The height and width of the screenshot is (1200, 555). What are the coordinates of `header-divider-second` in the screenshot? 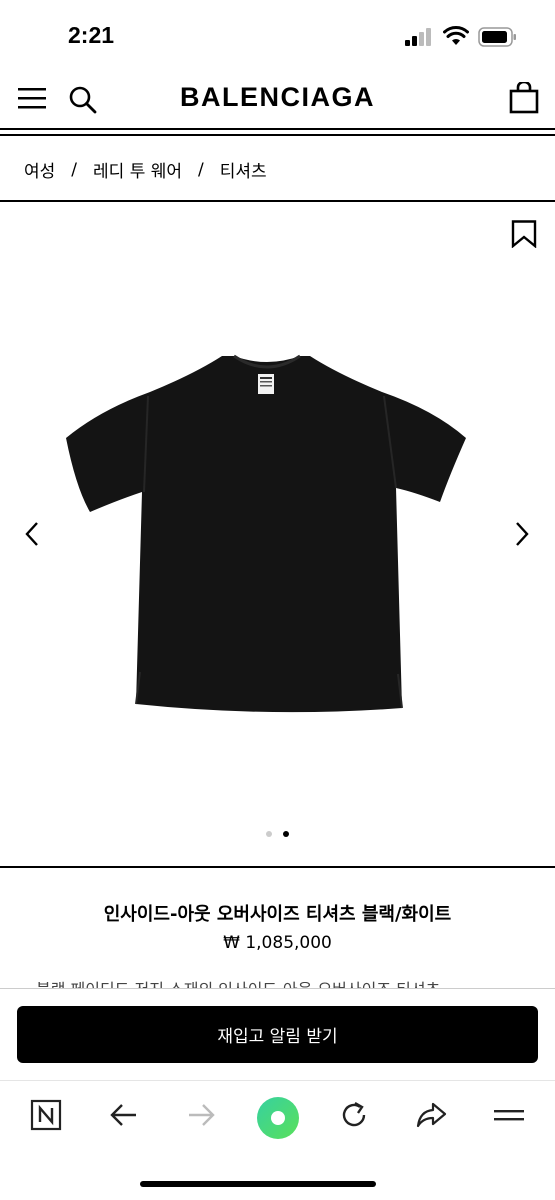 It's located at (277, 135).